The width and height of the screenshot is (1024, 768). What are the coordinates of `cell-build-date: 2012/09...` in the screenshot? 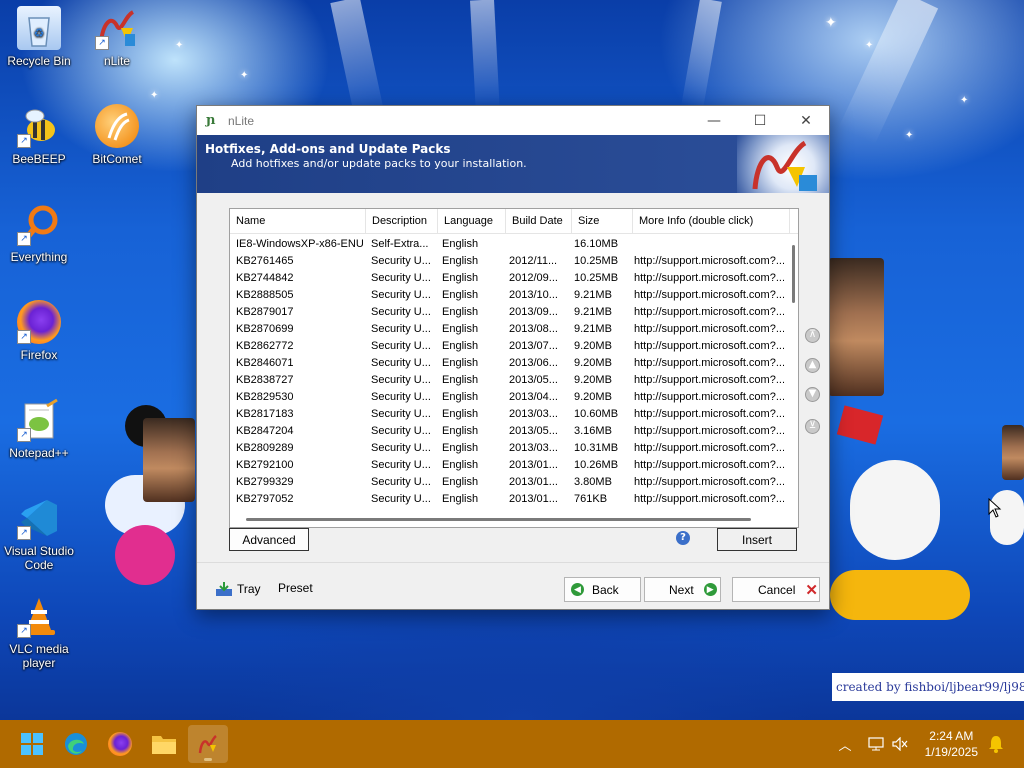 It's located at (533, 278).